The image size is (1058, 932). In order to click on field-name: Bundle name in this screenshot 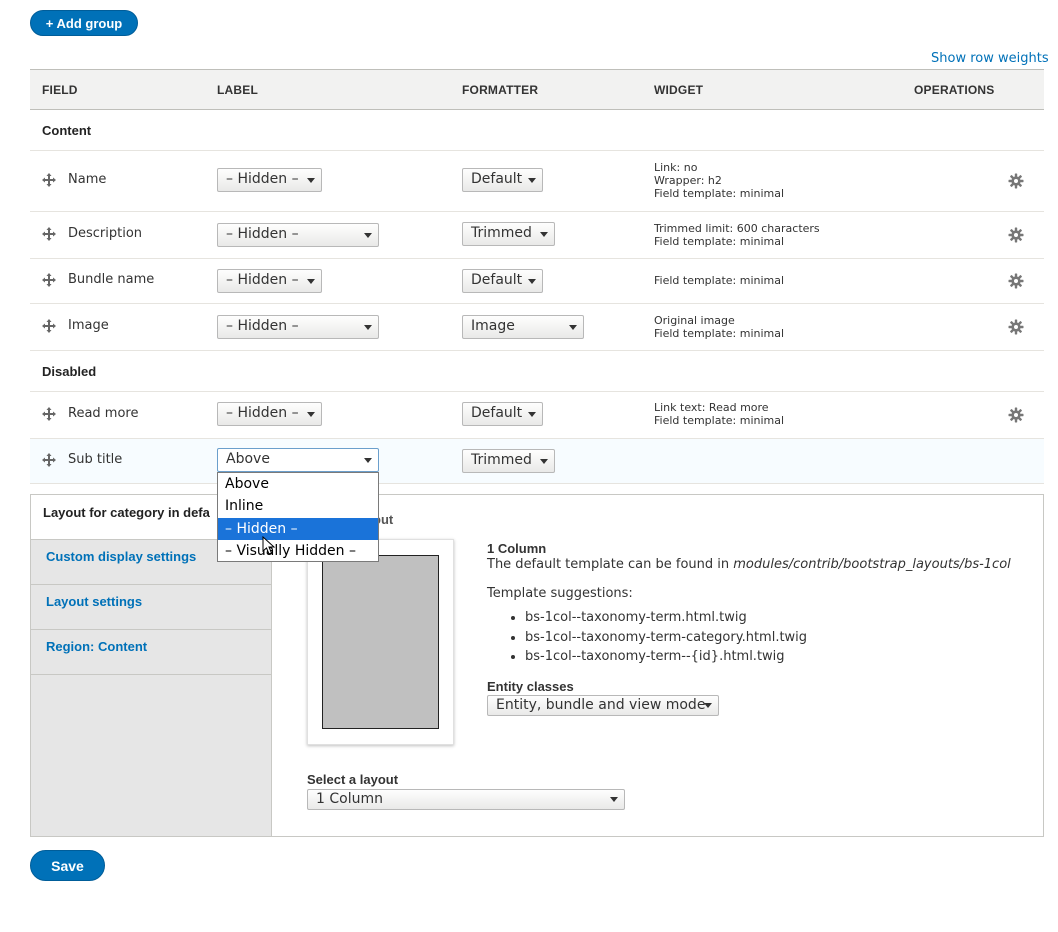, I will do `click(111, 279)`.